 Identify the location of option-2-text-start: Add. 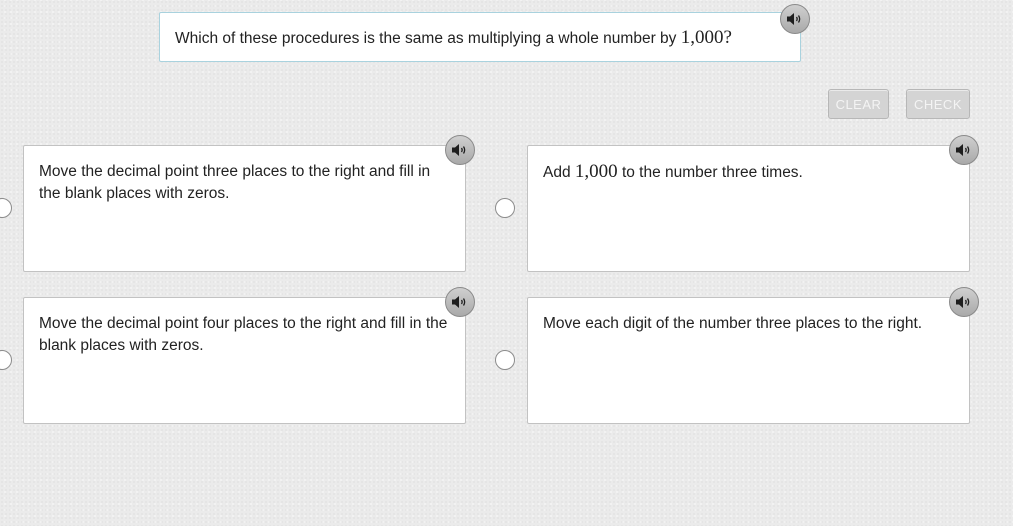
(559, 172).